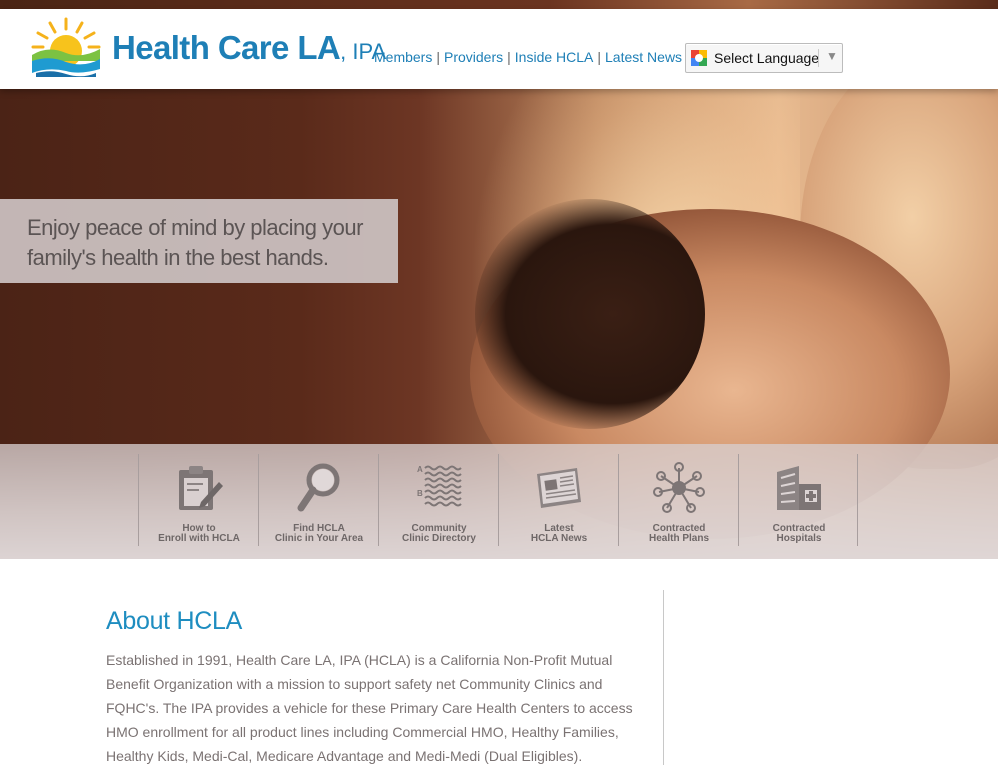 The width and height of the screenshot is (998, 765). Describe the element at coordinates (643, 57) in the screenshot. I see `nav-latest-news-link: Latest News` at that location.